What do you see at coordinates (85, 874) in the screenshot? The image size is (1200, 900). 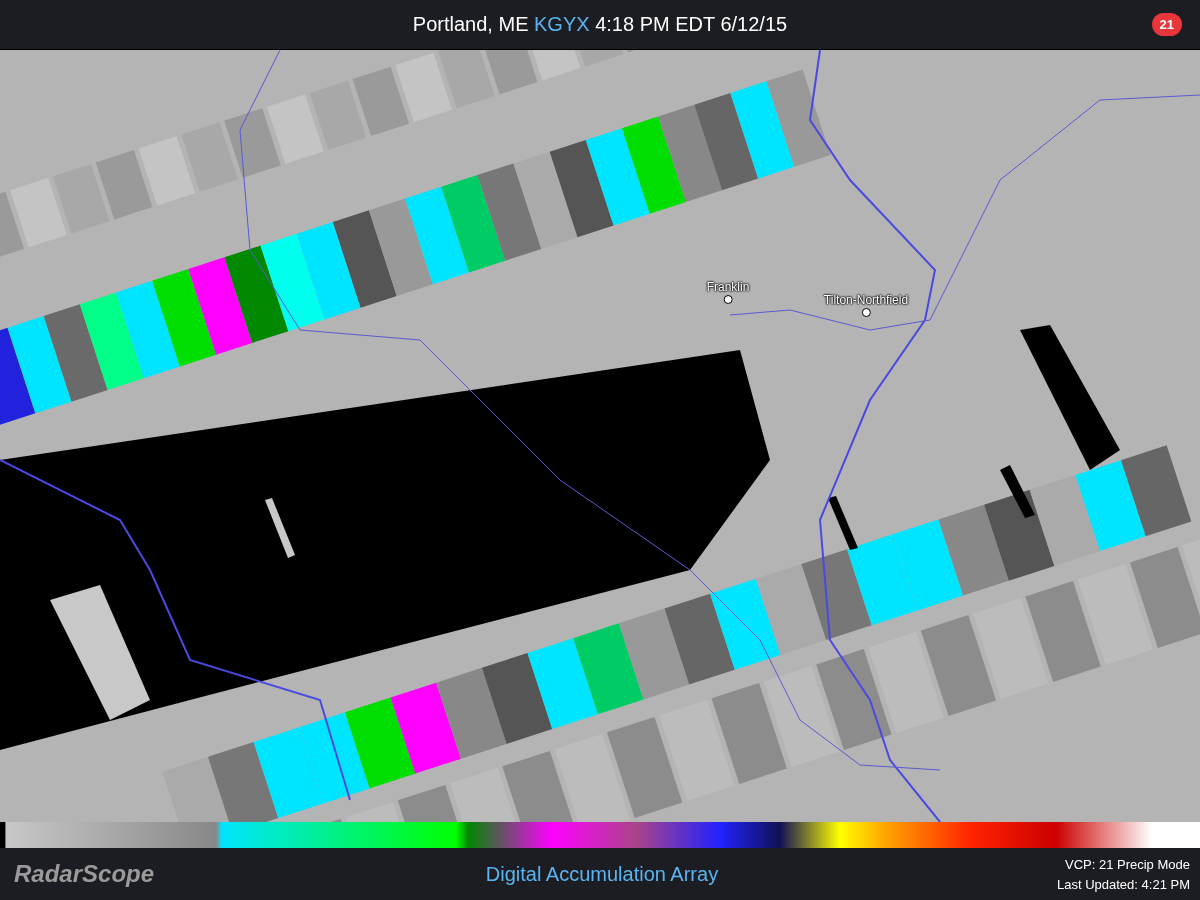 I see `app-logo: RadarScope` at bounding box center [85, 874].